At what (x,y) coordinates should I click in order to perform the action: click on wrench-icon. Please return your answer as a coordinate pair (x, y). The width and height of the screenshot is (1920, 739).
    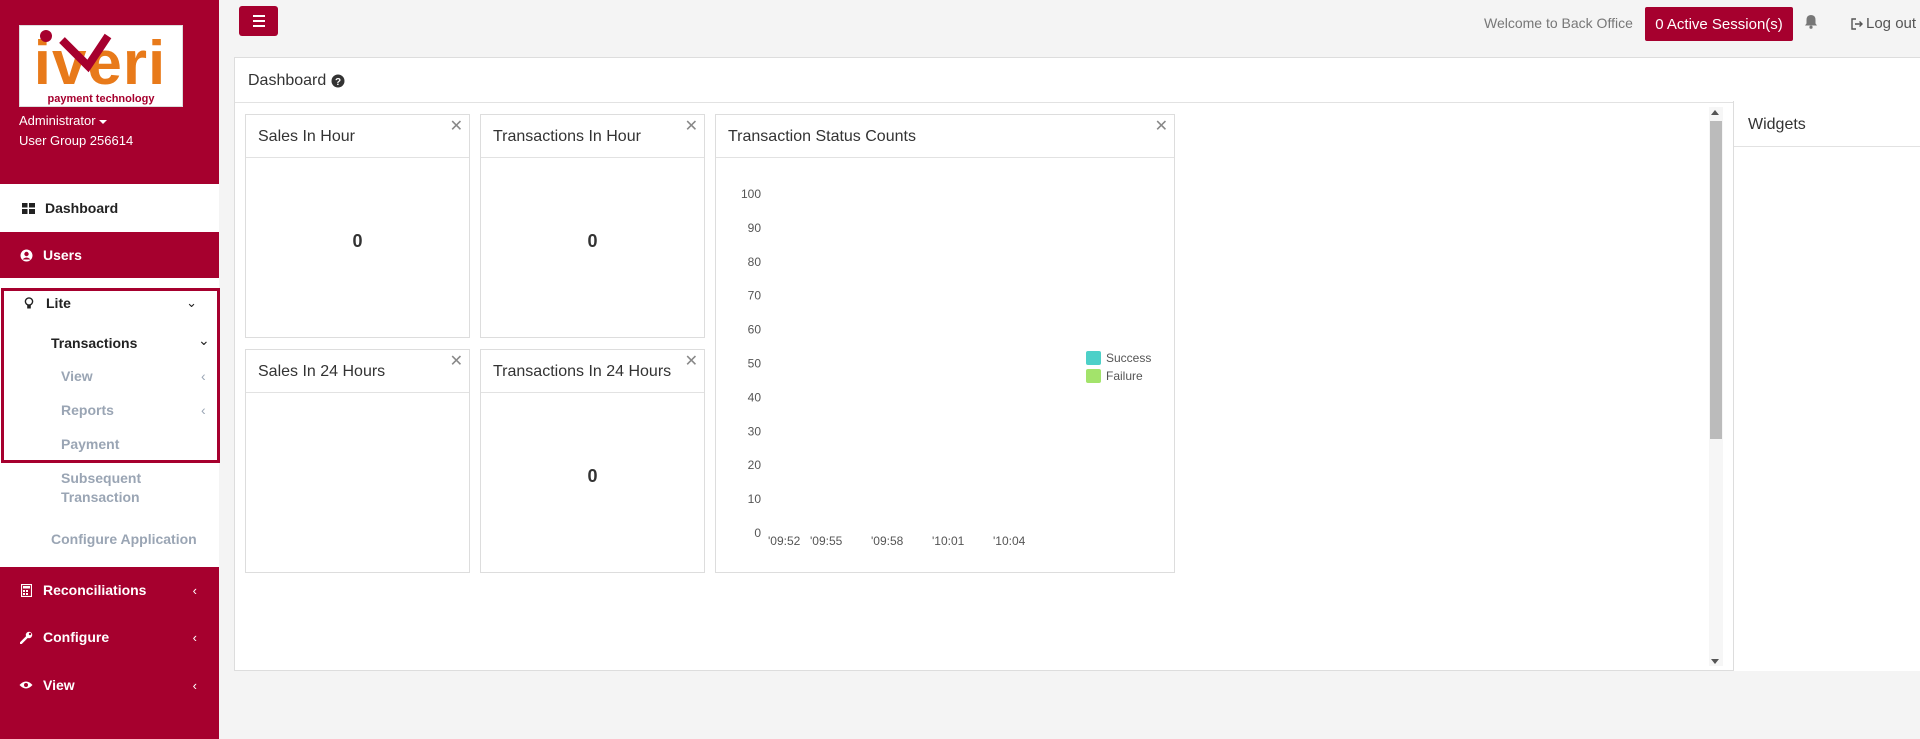
    Looking at the image, I should click on (26, 637).